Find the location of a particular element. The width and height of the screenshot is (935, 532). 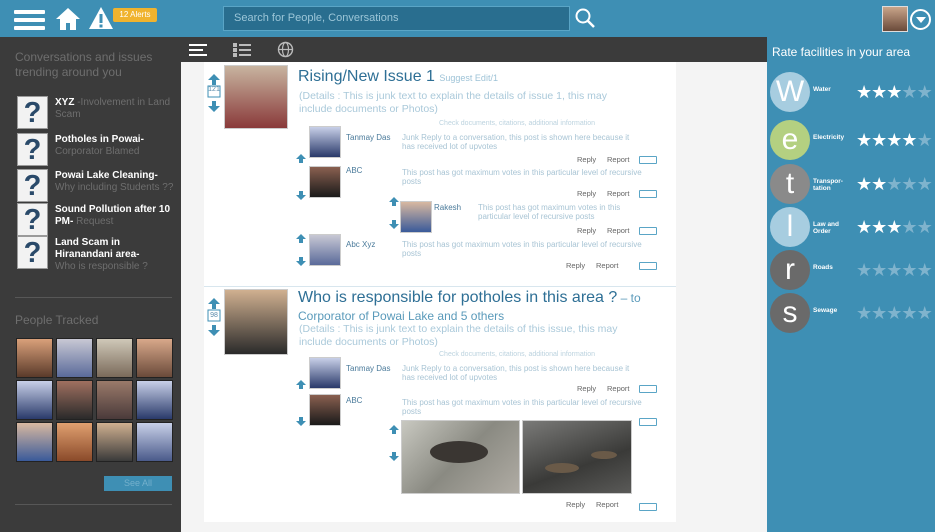

list-view-icon is located at coordinates (198, 50).